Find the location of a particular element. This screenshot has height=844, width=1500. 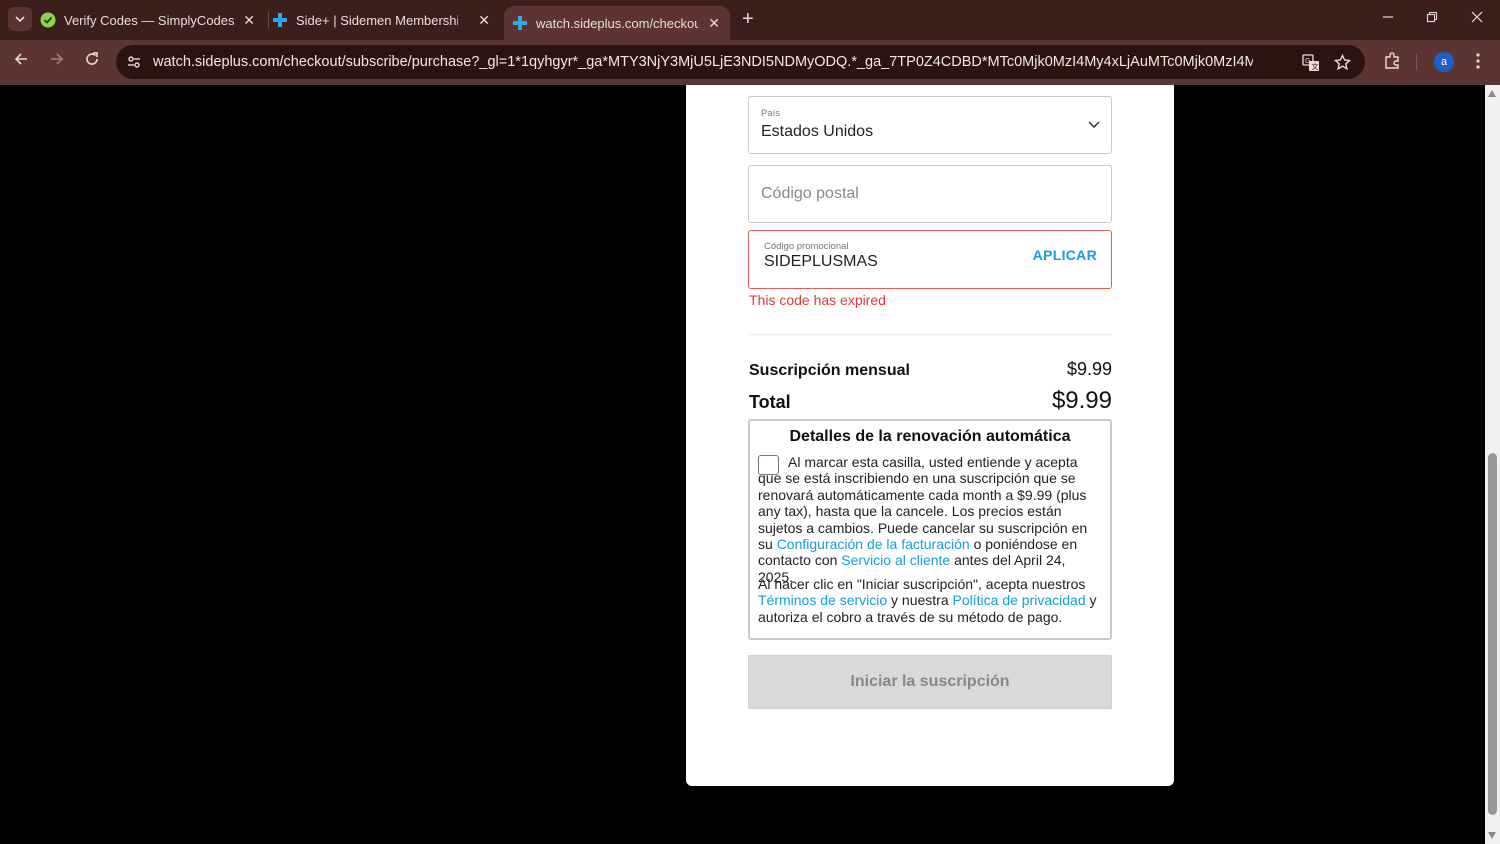

promo-code-label: Código promocional is located at coordinates (806, 246).